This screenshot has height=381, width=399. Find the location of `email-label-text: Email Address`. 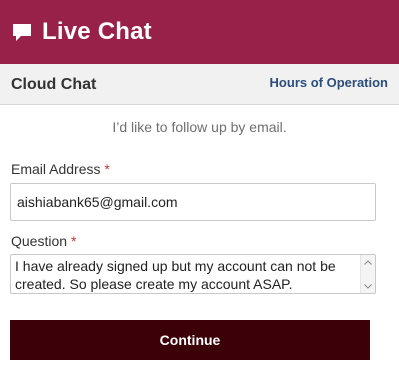

email-label-text: Email Address is located at coordinates (56, 169).